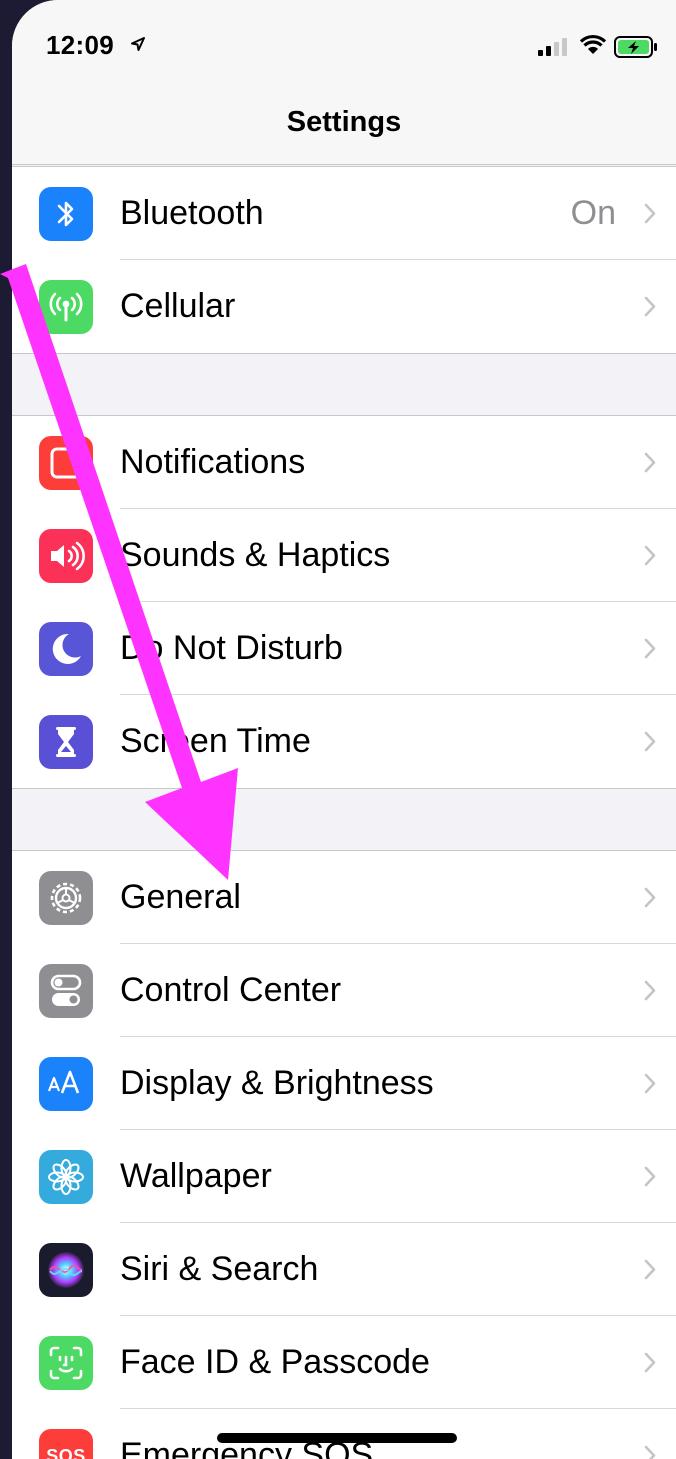 This screenshot has width=676, height=1459. What do you see at coordinates (593, 213) in the screenshot?
I see `bluetooth-status-value: On` at bounding box center [593, 213].